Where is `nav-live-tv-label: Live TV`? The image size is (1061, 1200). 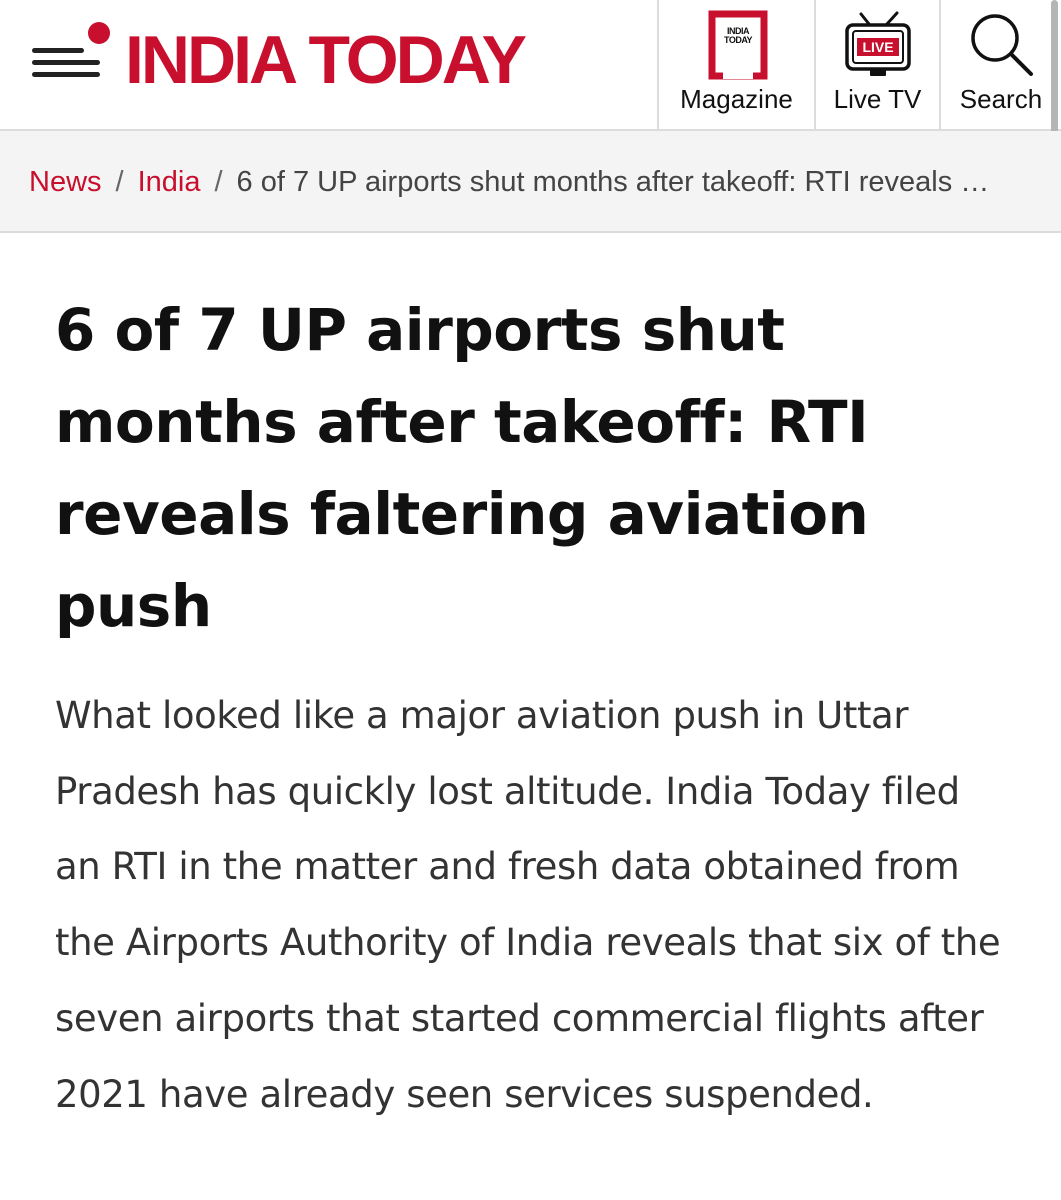 nav-live-tv-label: Live TV is located at coordinates (877, 99).